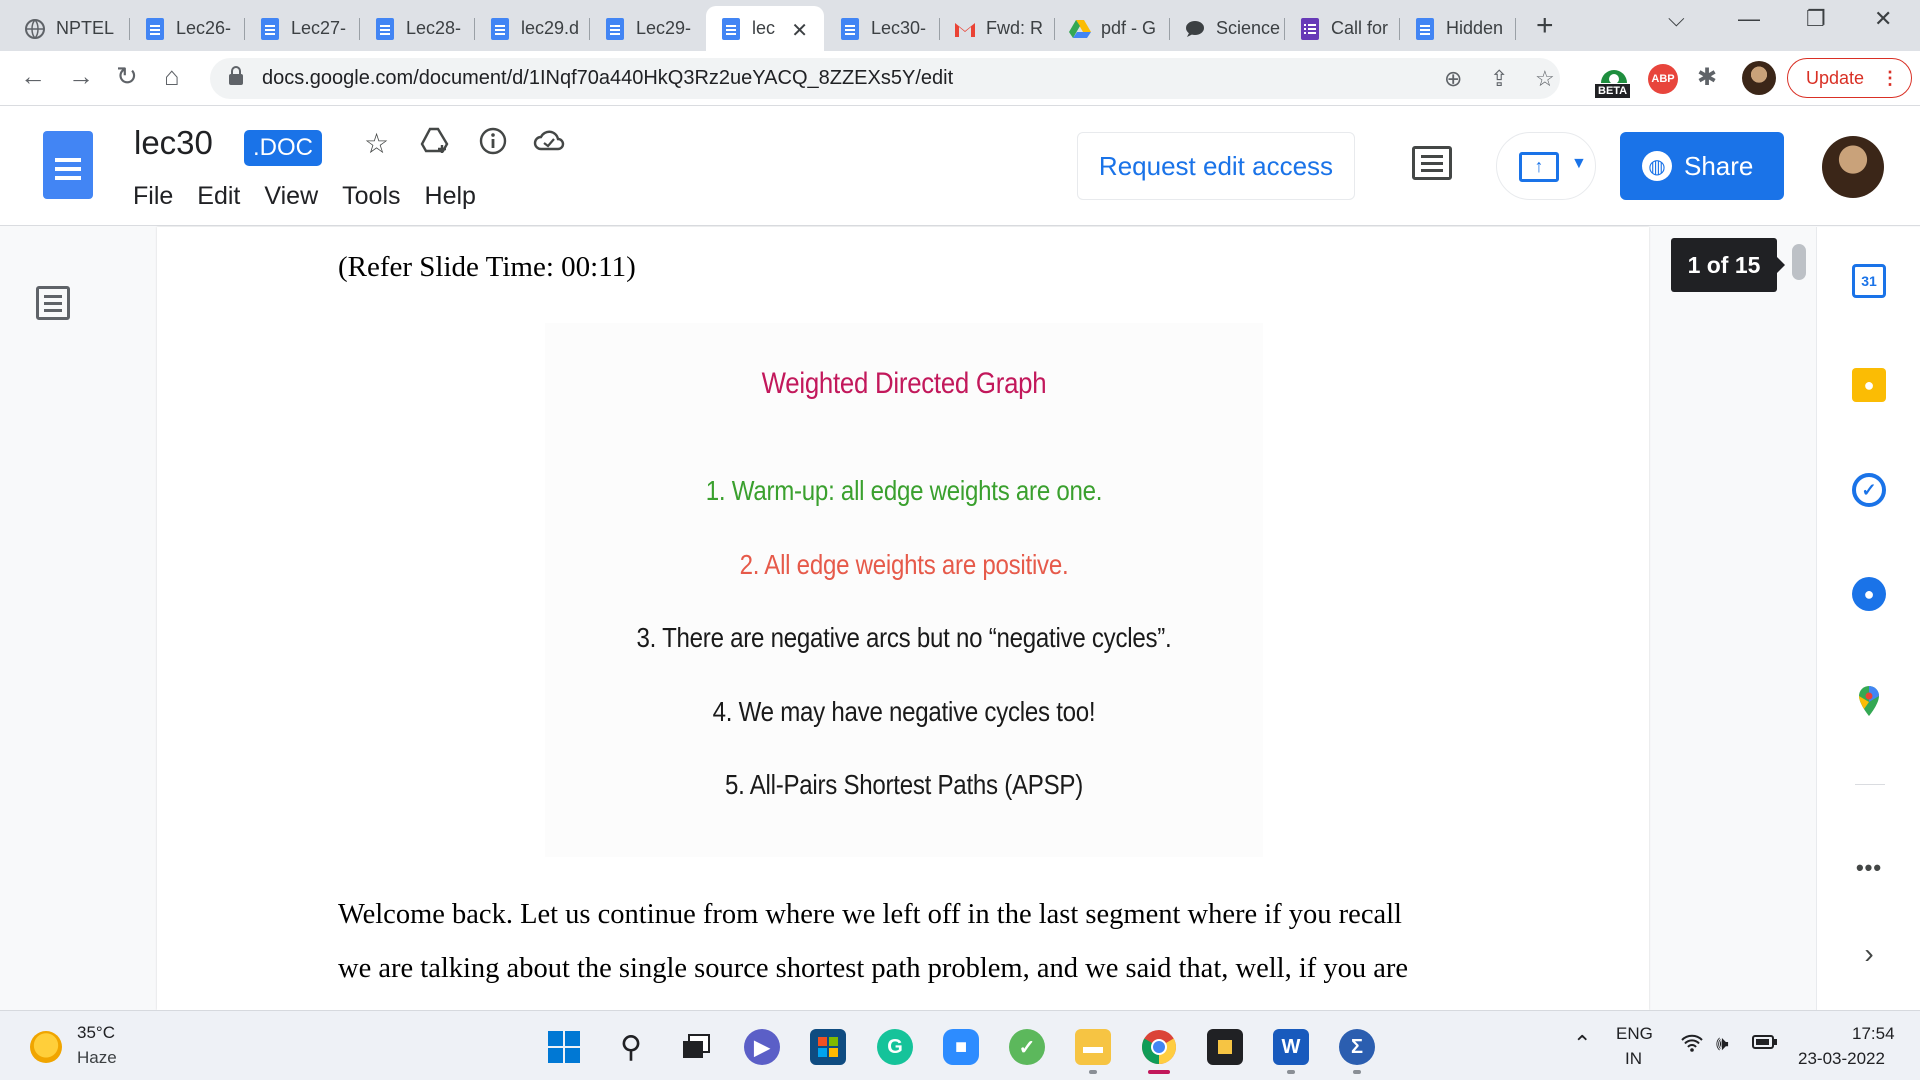 Image resolution: width=1920 pixels, height=1080 pixels. Describe the element at coordinates (450, 196) in the screenshot. I see `menu-help: Help` at that location.